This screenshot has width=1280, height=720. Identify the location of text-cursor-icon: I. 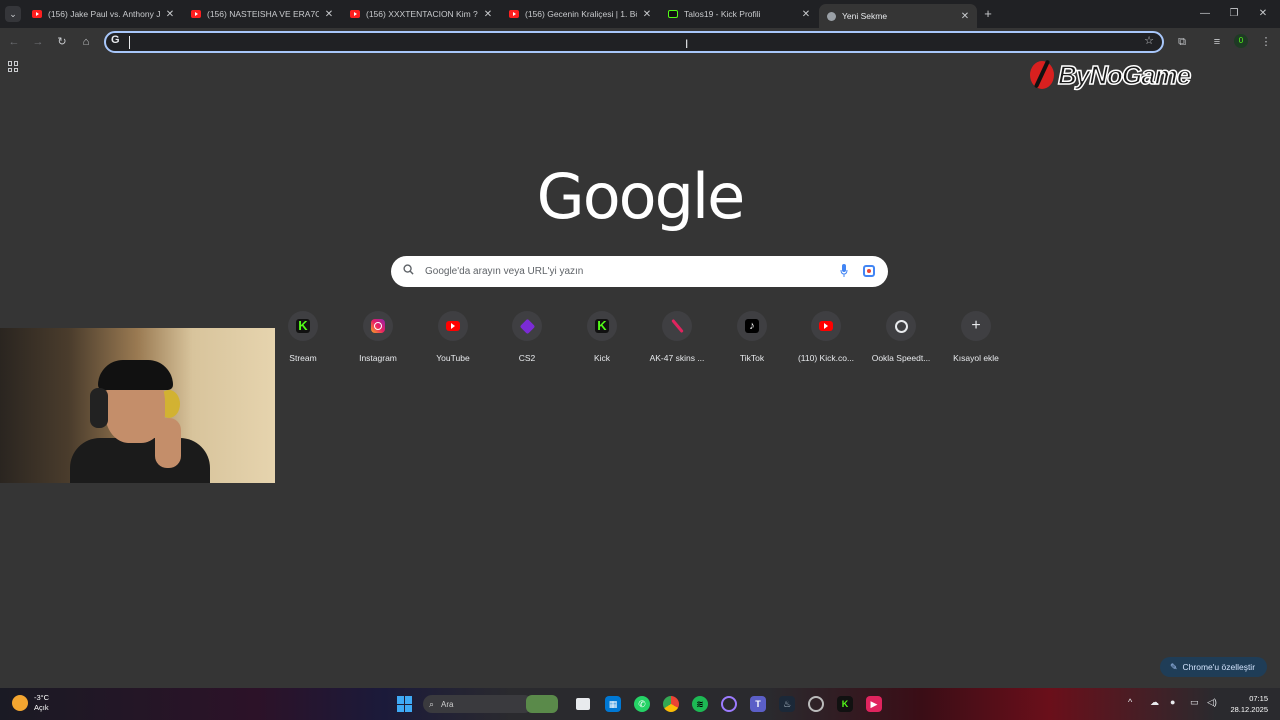
(687, 44).